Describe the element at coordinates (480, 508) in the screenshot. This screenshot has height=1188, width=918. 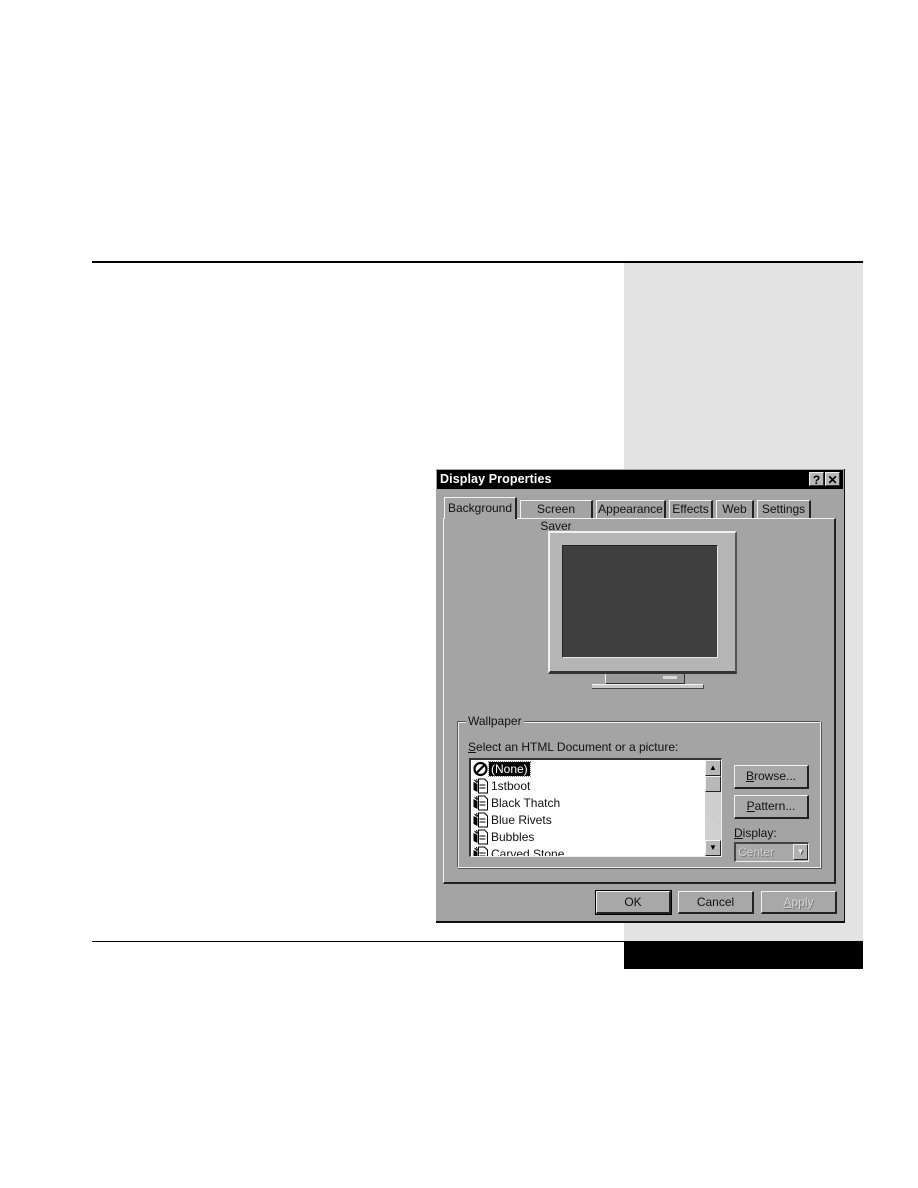
I see `tab-background: Background` at that location.